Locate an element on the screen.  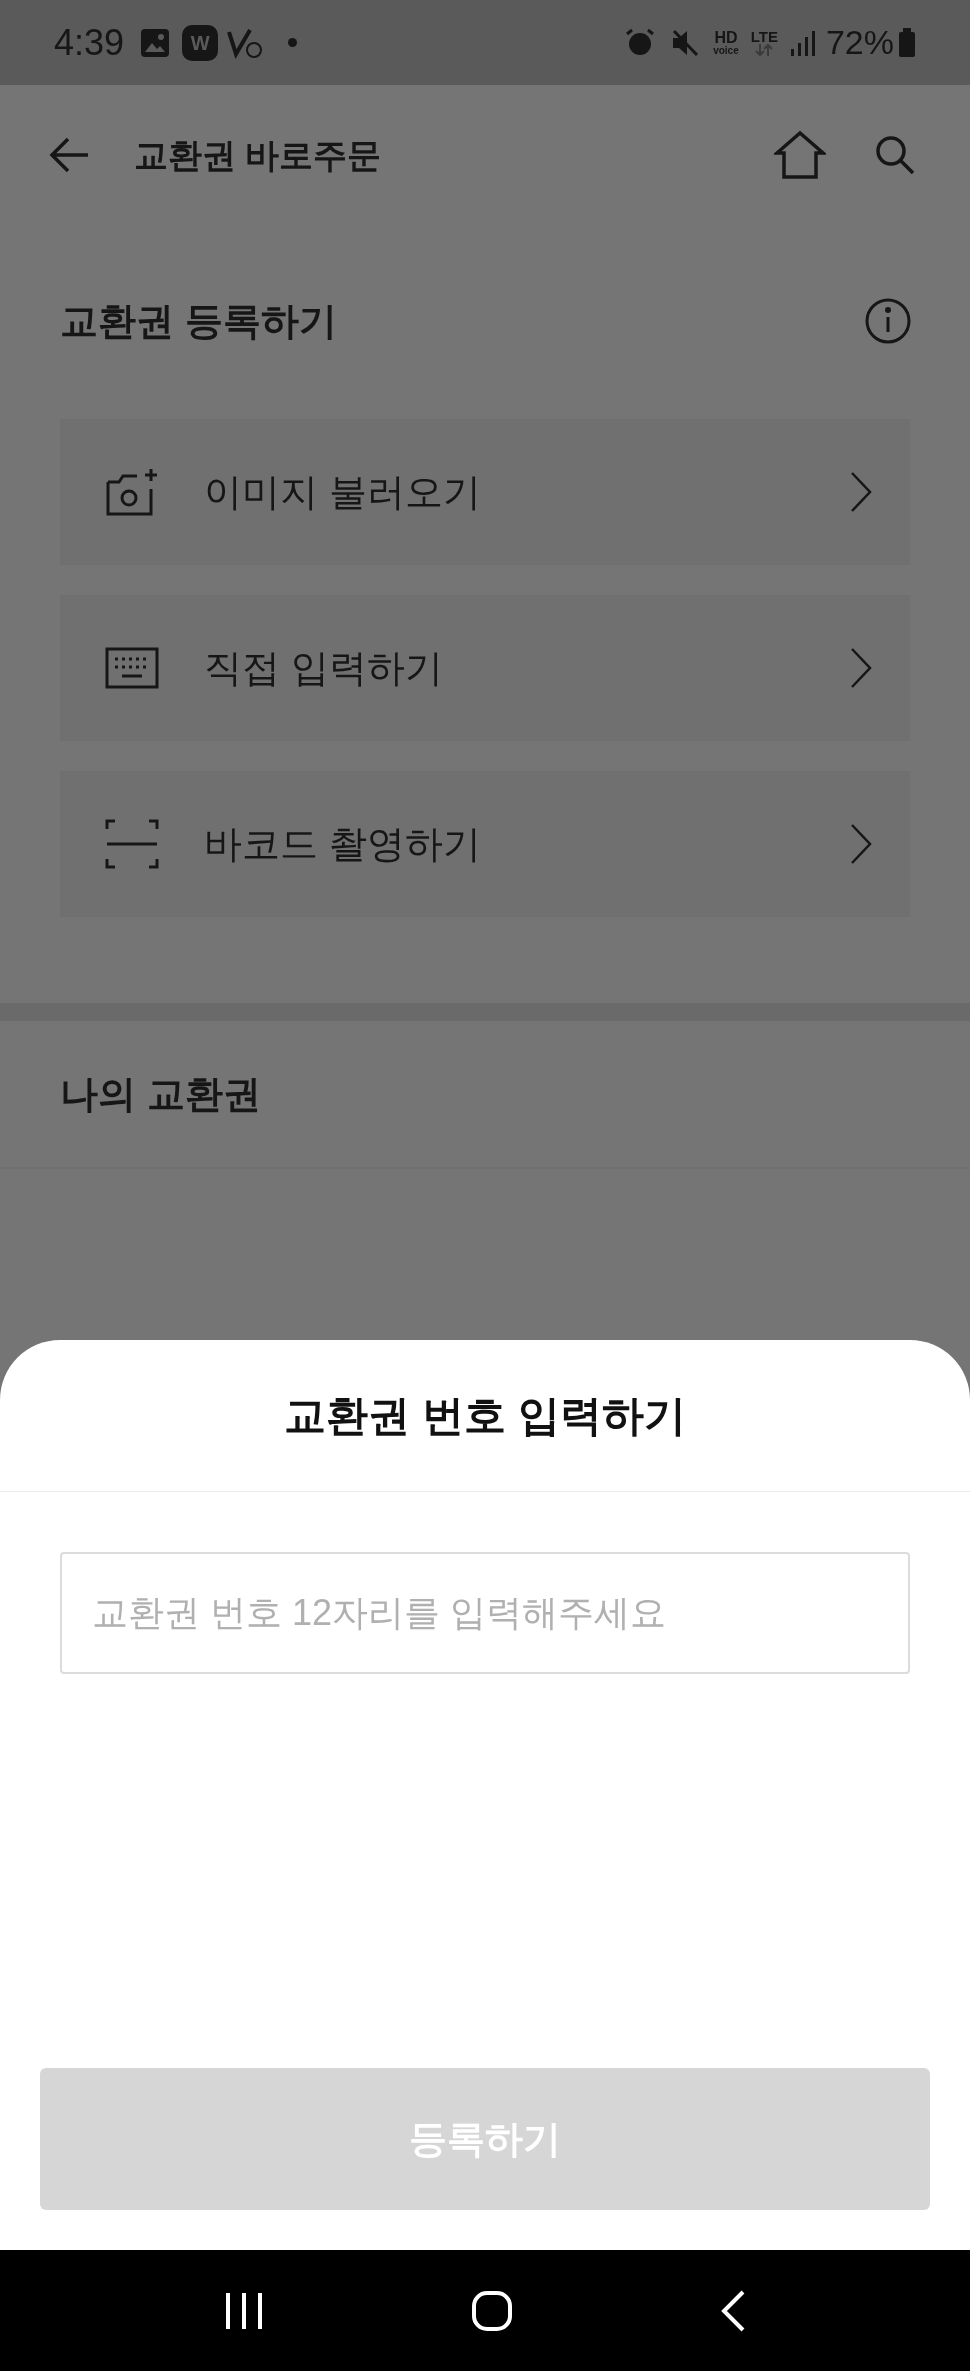
option-item: 이미지 불러오기 is located at coordinates (485, 492).